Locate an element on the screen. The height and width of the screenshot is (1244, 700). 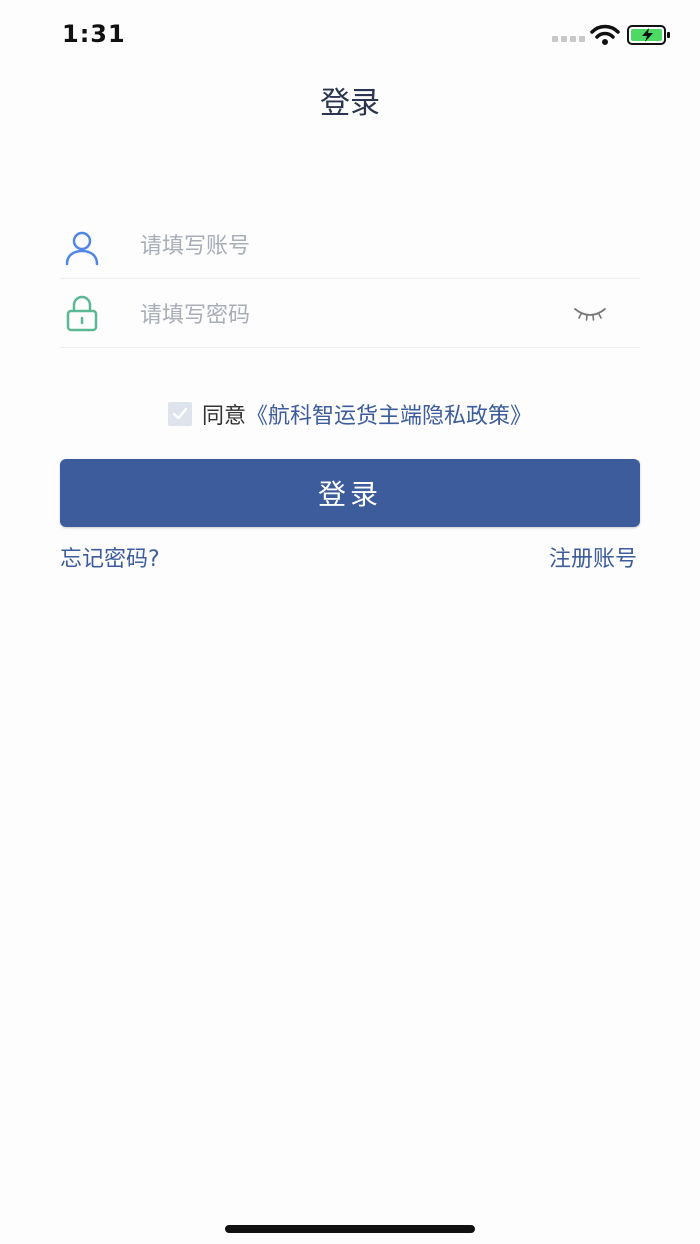
status-time: 1:31 is located at coordinates (94, 34).